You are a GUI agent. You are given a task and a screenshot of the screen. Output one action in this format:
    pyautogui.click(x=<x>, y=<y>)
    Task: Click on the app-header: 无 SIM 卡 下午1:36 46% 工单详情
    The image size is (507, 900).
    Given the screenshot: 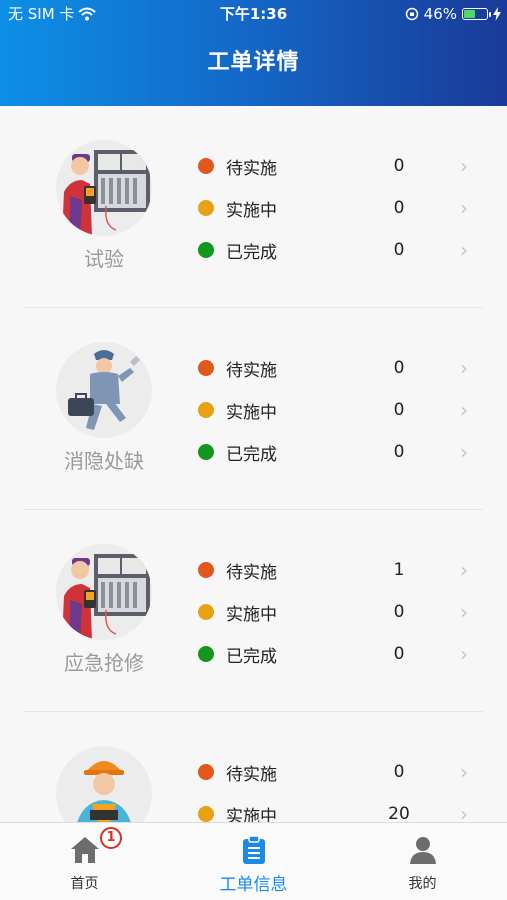 What is the action you would take?
    pyautogui.click(x=253, y=53)
    